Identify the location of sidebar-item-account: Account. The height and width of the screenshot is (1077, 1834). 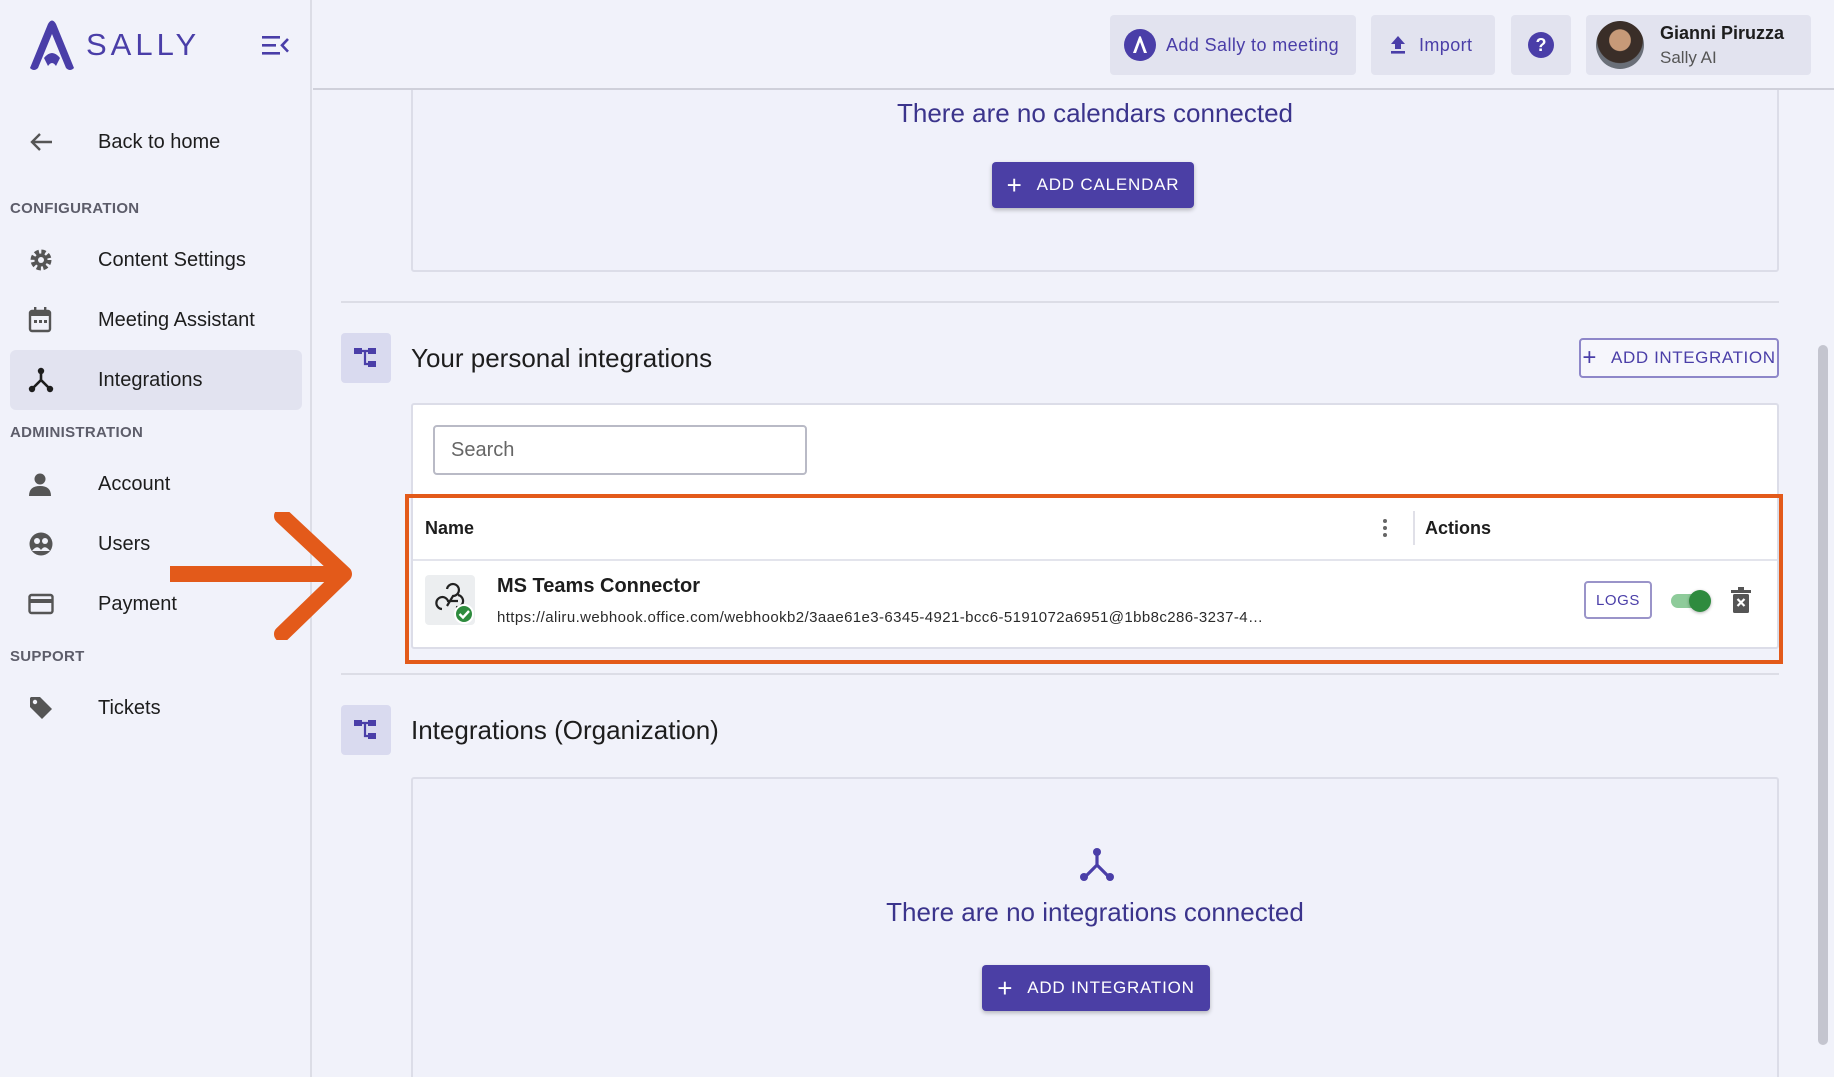
(156, 484).